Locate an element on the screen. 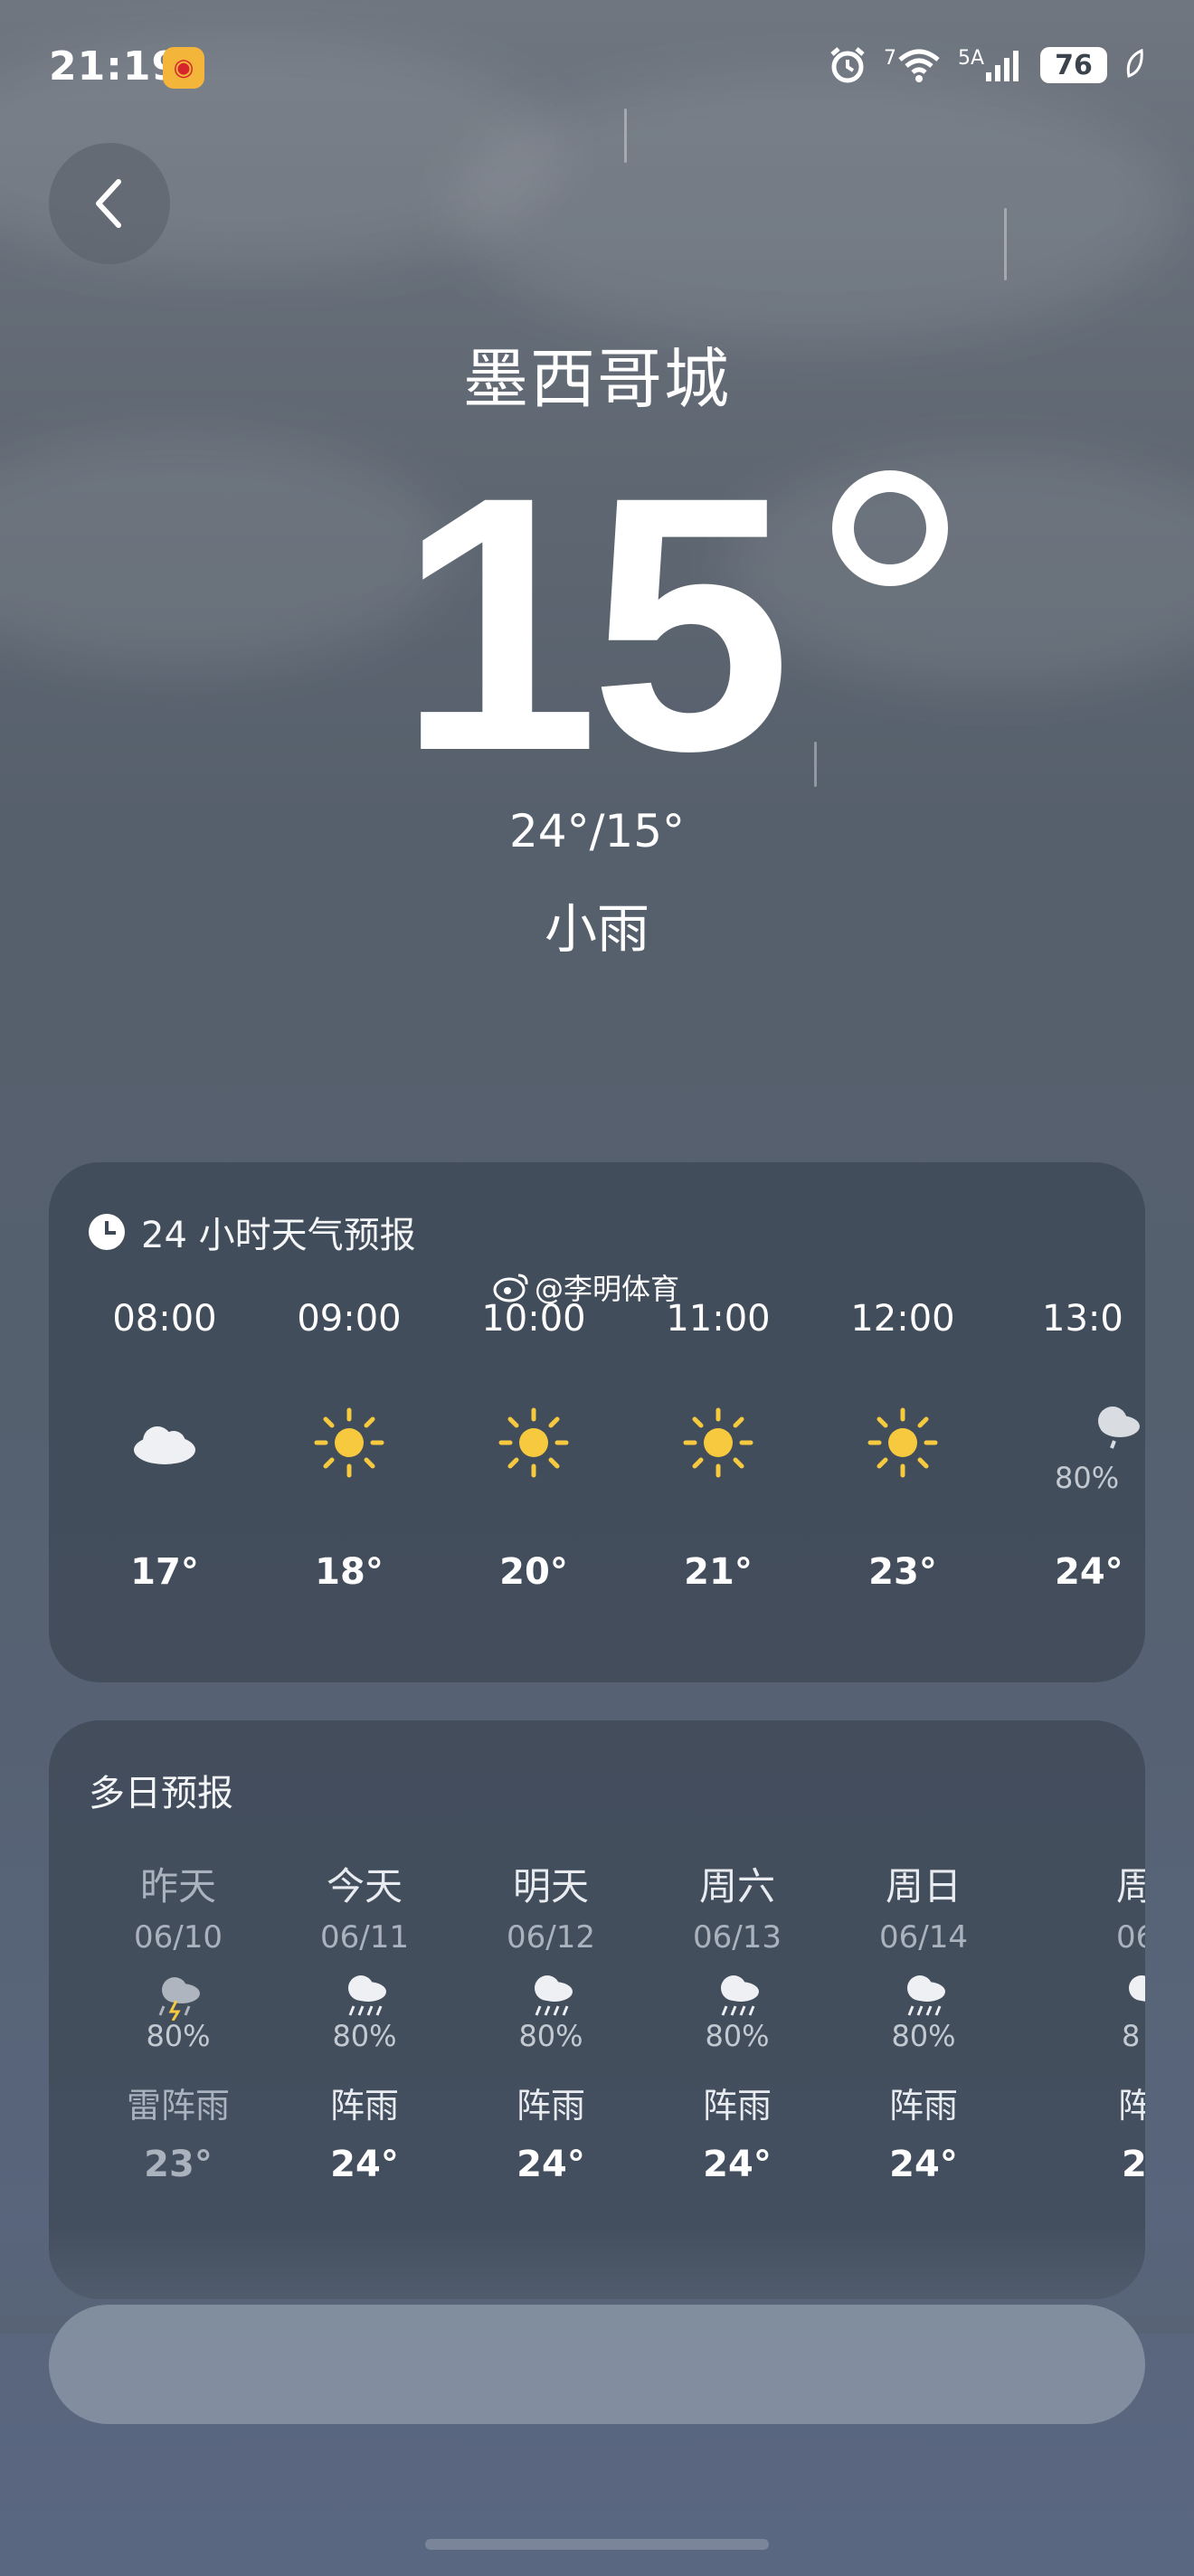 The image size is (1194, 2576). alarm-icon is located at coordinates (847, 65).